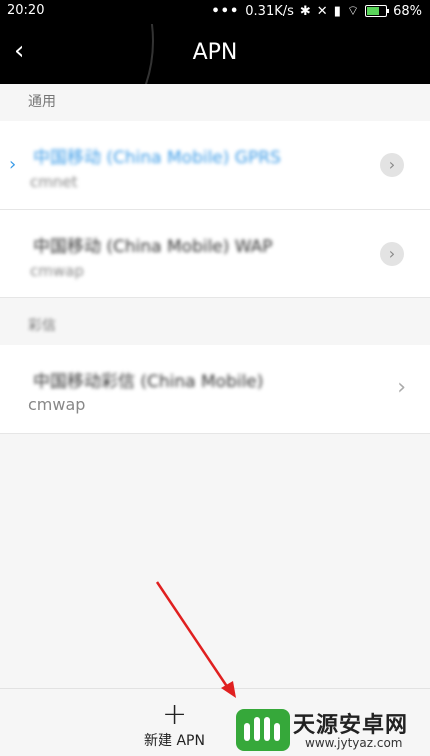 The image size is (430, 756). I want to click on watermark-url: www.jytyaz.com, so click(354, 743).